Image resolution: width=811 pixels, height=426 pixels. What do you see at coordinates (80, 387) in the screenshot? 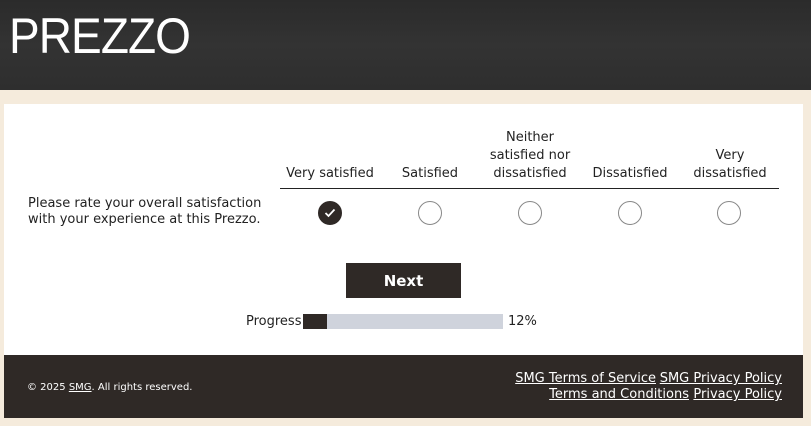
I see `copyright-company: SMG` at bounding box center [80, 387].